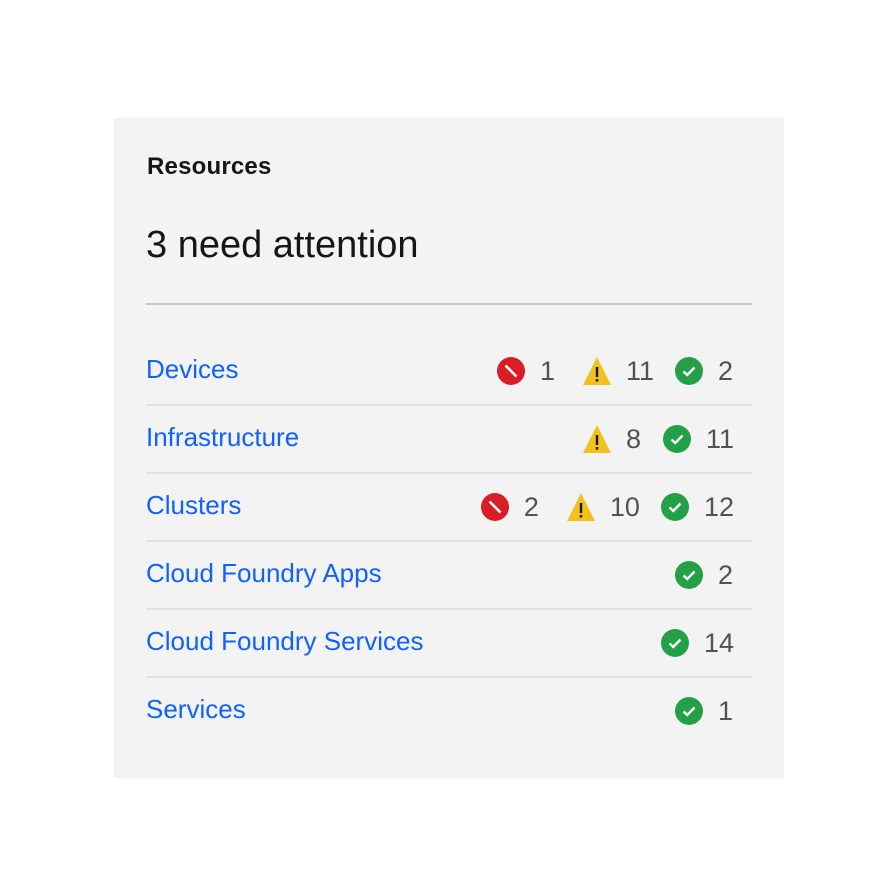 This screenshot has width=896, height=896. What do you see at coordinates (449, 644) in the screenshot?
I see `resource-row-cloud-foundry-services: Cloud Foundry Services 14` at bounding box center [449, 644].